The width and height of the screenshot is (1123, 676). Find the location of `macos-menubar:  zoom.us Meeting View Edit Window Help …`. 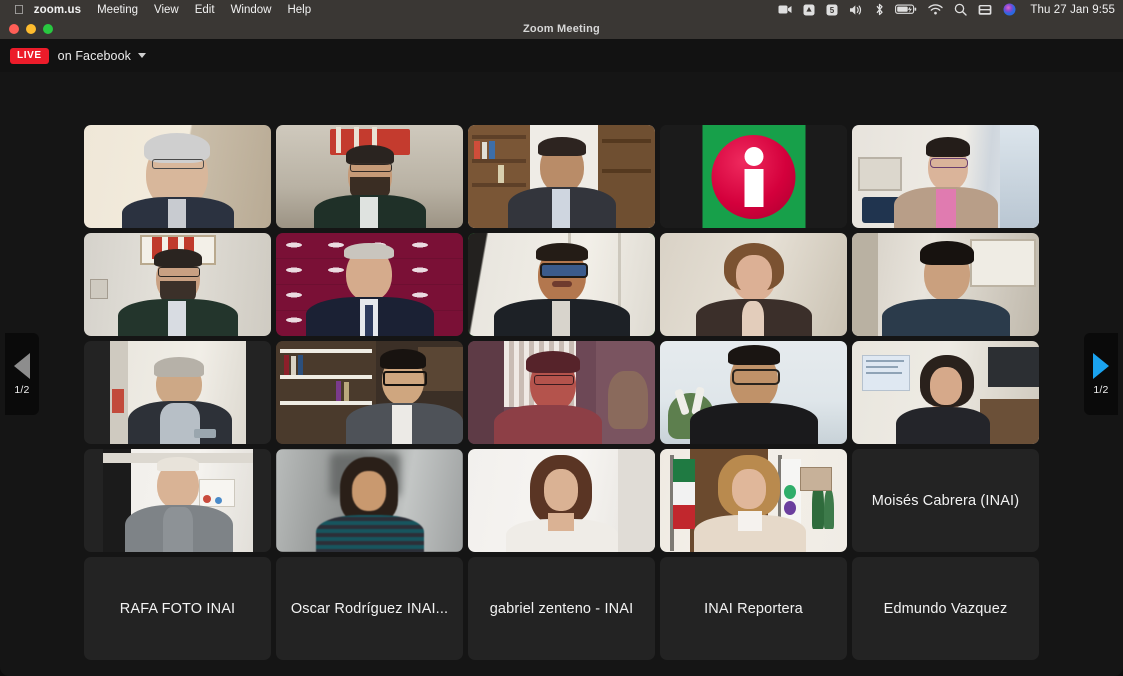

macos-menubar:  zoom.us Meeting View Edit Window Help … is located at coordinates (561, 9).